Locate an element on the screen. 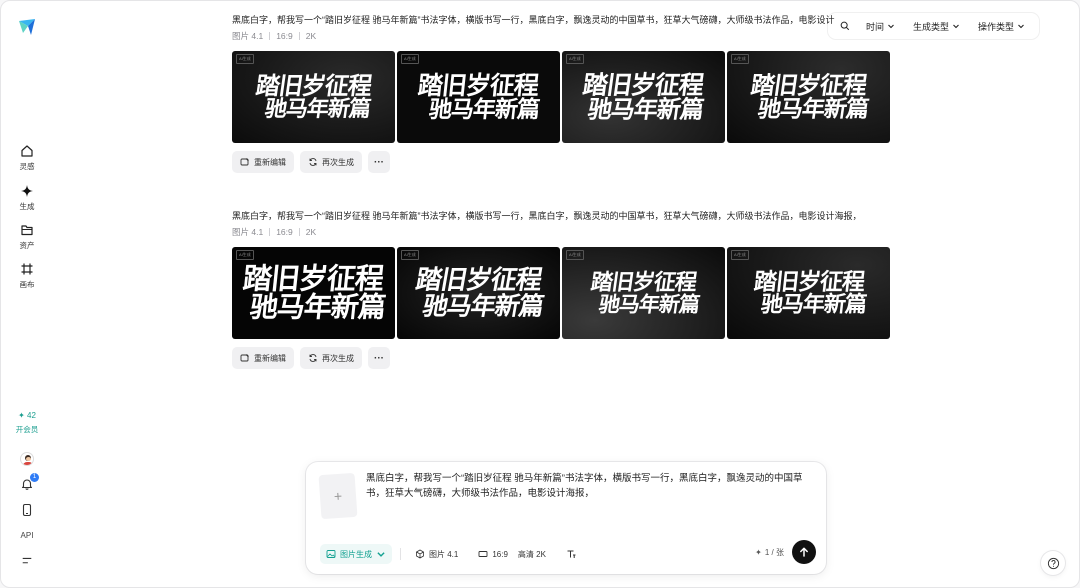 This screenshot has width=1080, height=588. composer-toolbar: 图片生成 图片 4.1 16:9 高清 2K is located at coordinates (451, 554).